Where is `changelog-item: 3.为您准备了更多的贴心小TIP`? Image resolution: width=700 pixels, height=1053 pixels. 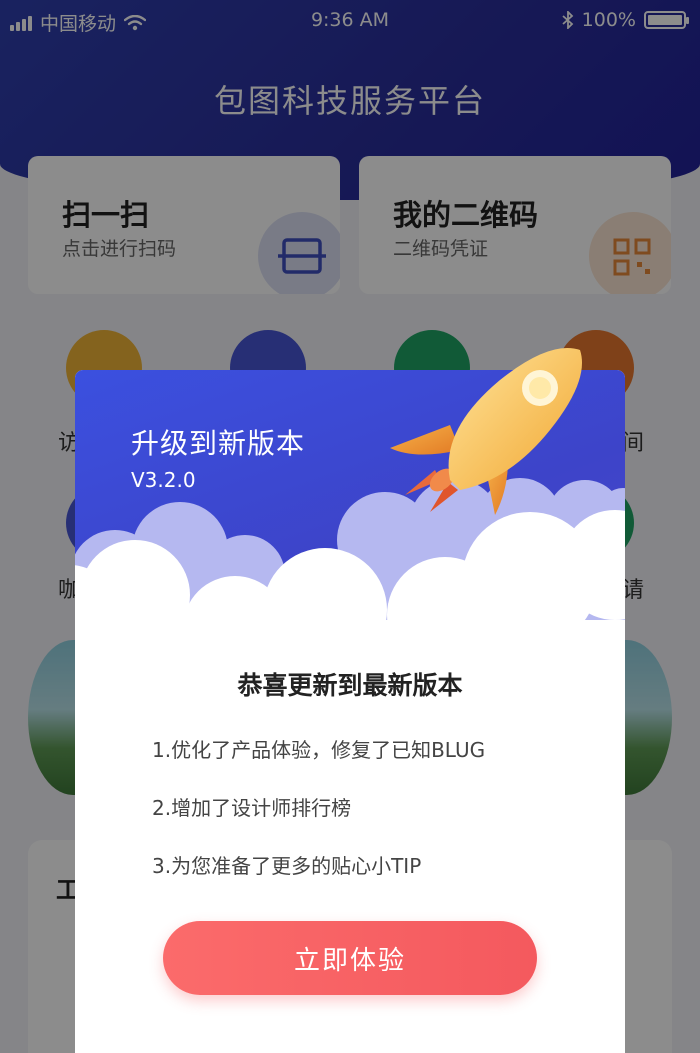
changelog-item: 3.为您准备了更多的贴心小TIP is located at coordinates (287, 866).